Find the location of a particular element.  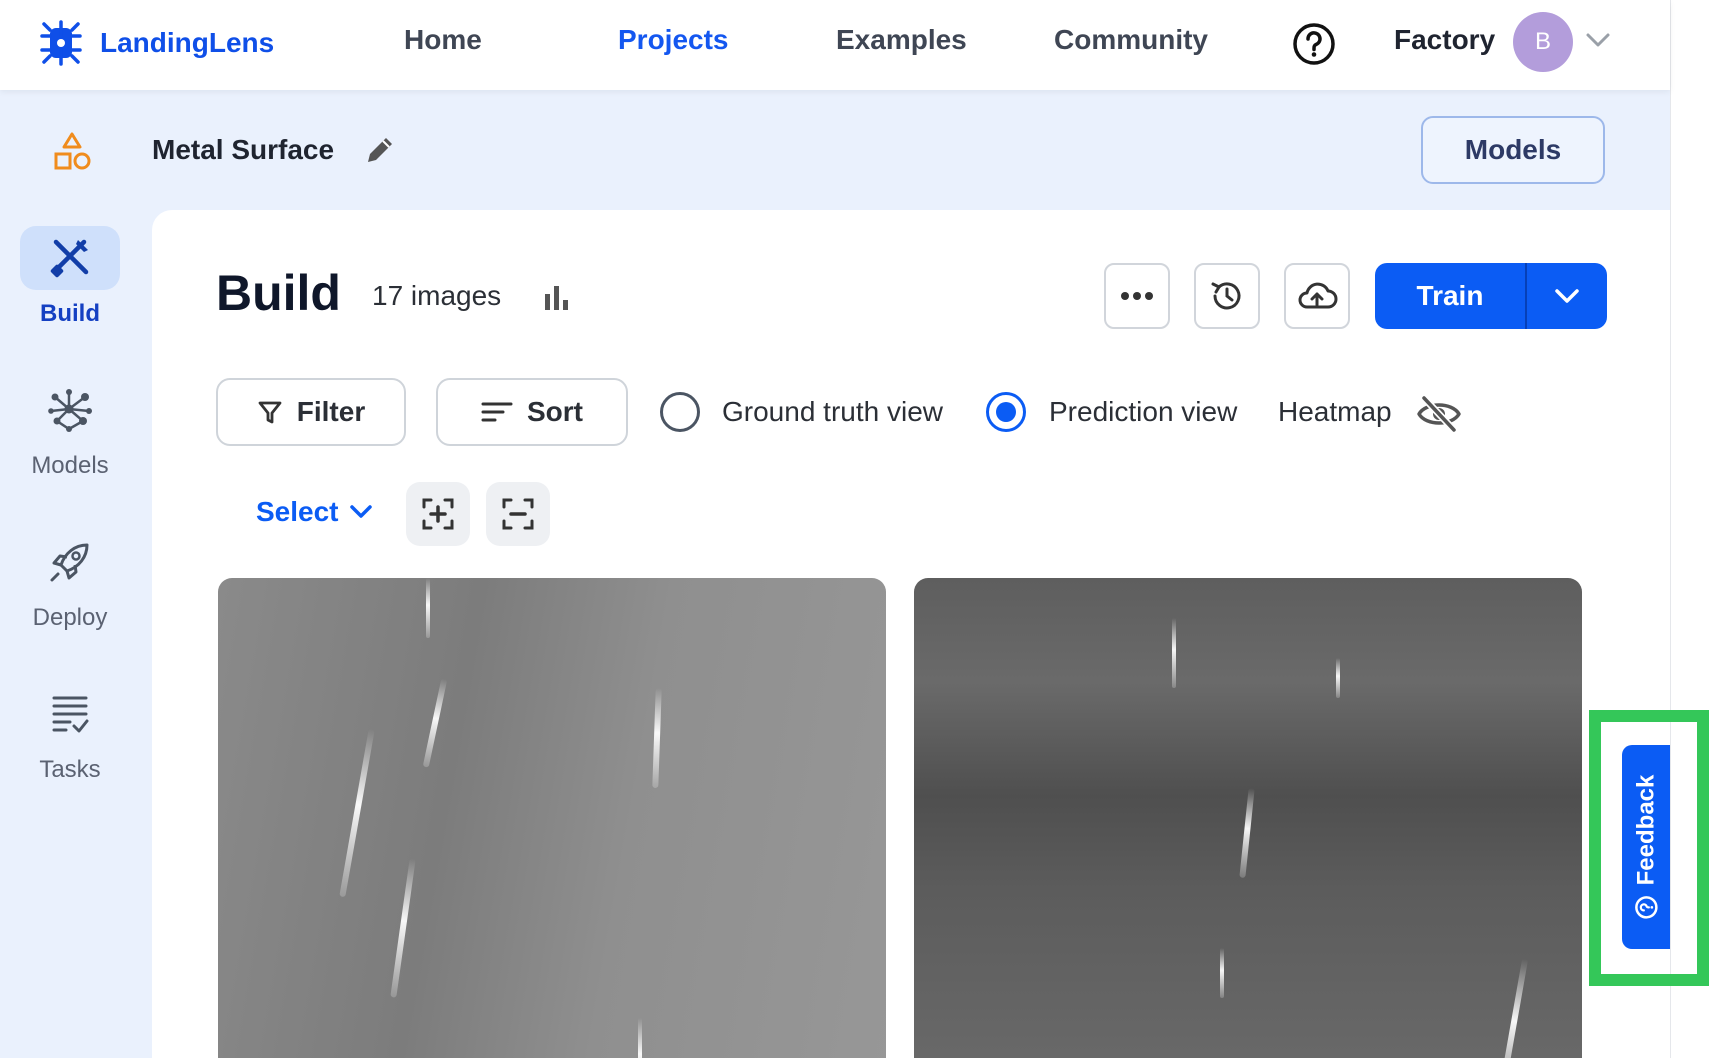

image-count: 17 images is located at coordinates (437, 295).